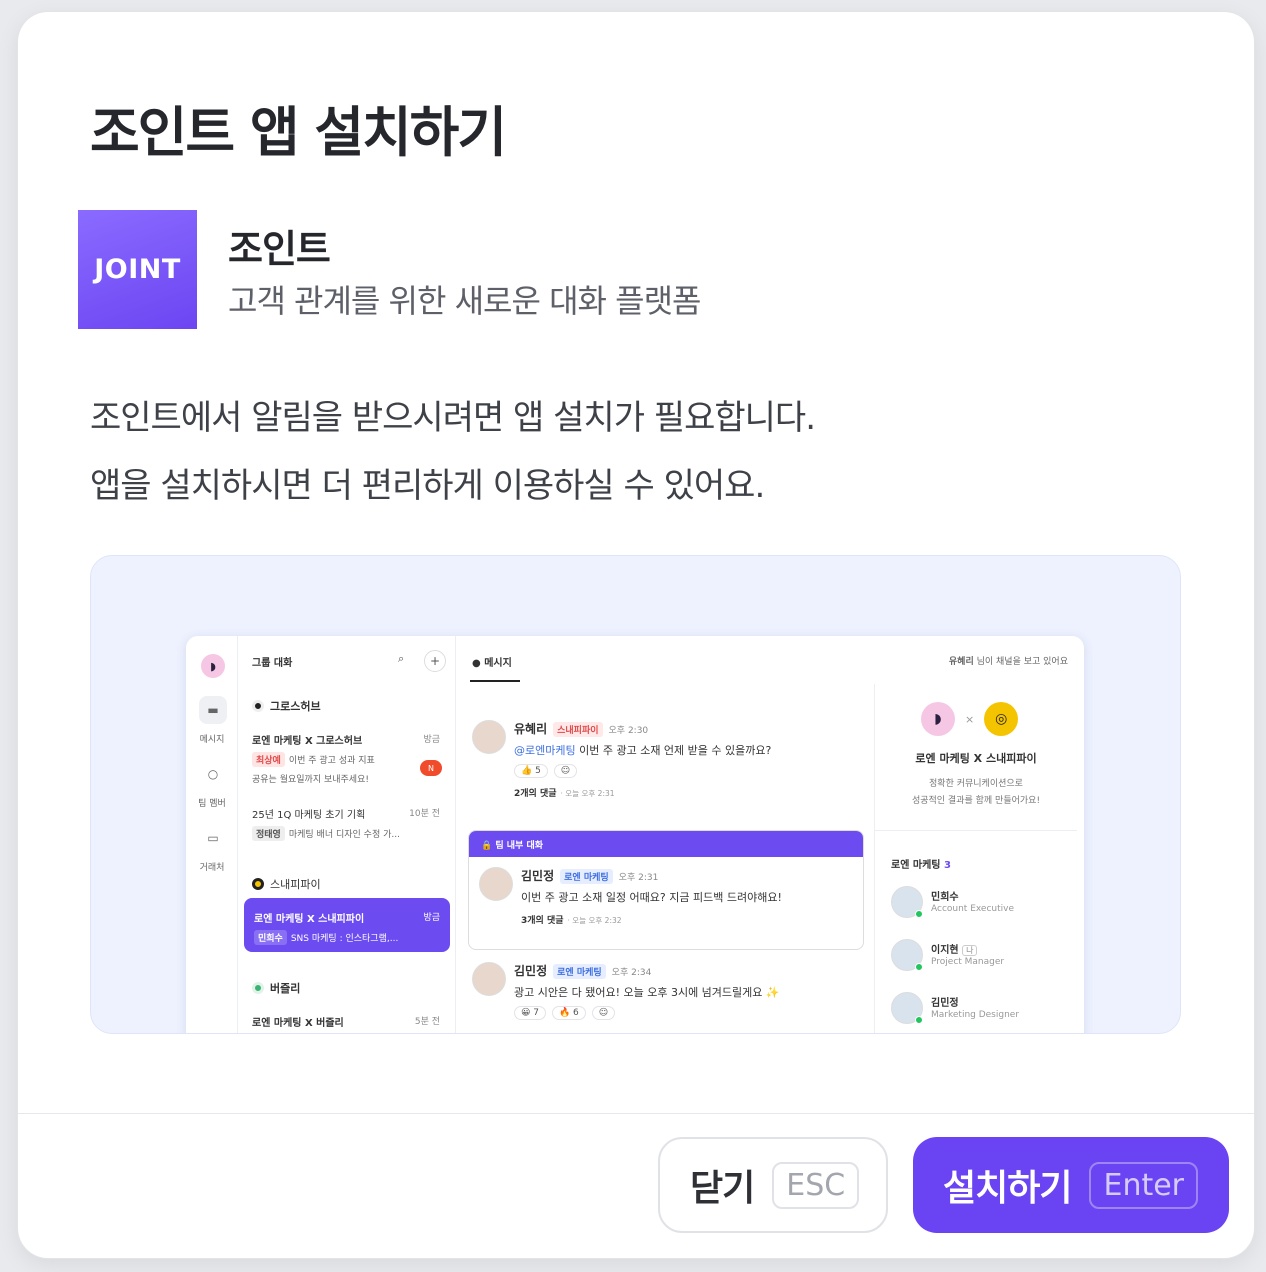 This screenshot has width=1266, height=1272. What do you see at coordinates (968, 962) in the screenshot?
I see `member-role: Project Manager` at bounding box center [968, 962].